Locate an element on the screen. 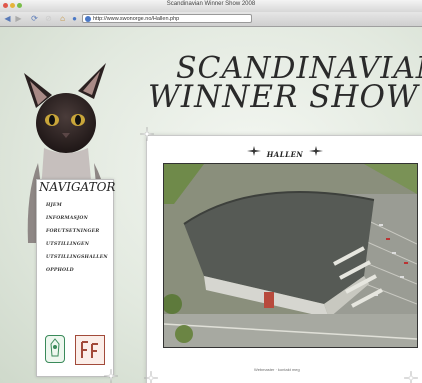  address-text: http://www.swonorge.no/Hallen.php is located at coordinates (136, 19).